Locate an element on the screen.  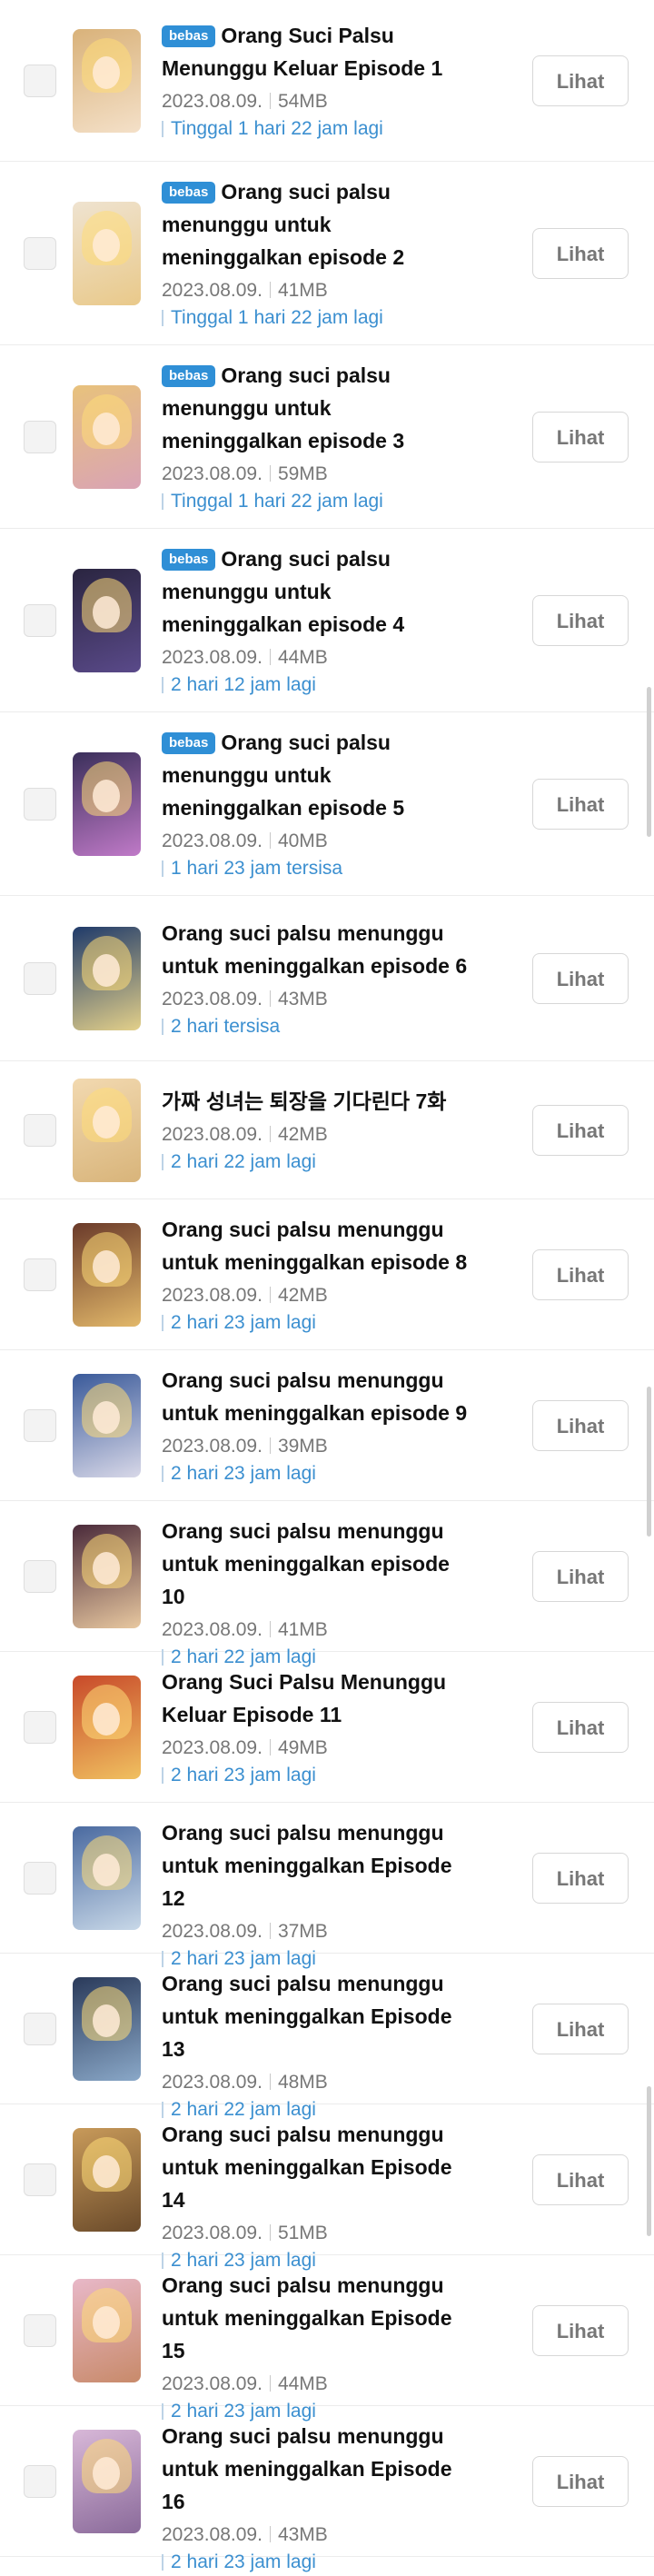
episode-title: 가짜 성녀는 퇴장을 기다린다 7화 is located at coordinates (316, 1102).